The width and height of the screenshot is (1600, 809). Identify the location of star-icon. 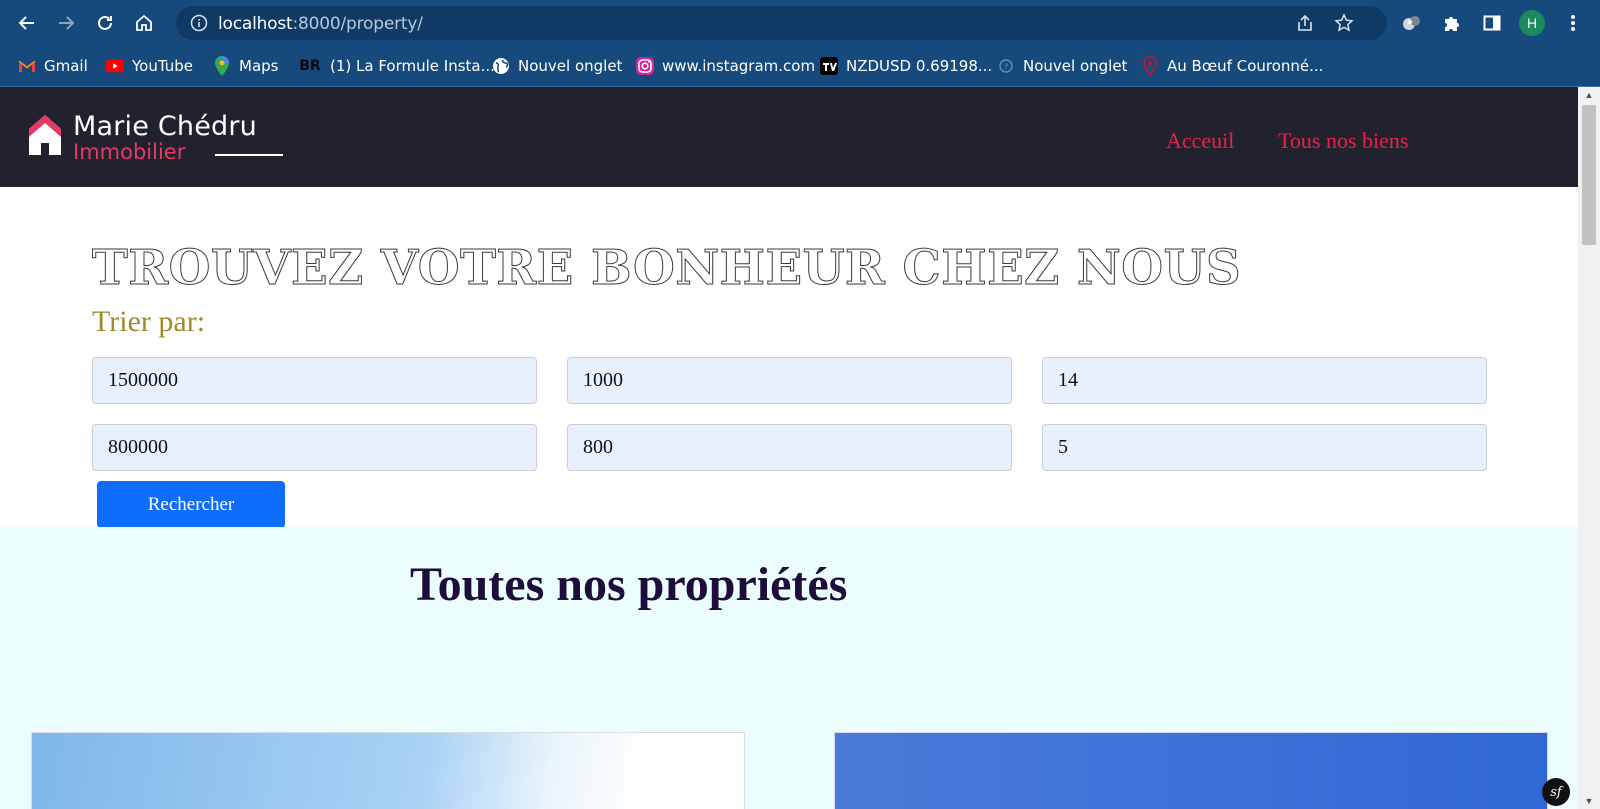
(1344, 23).